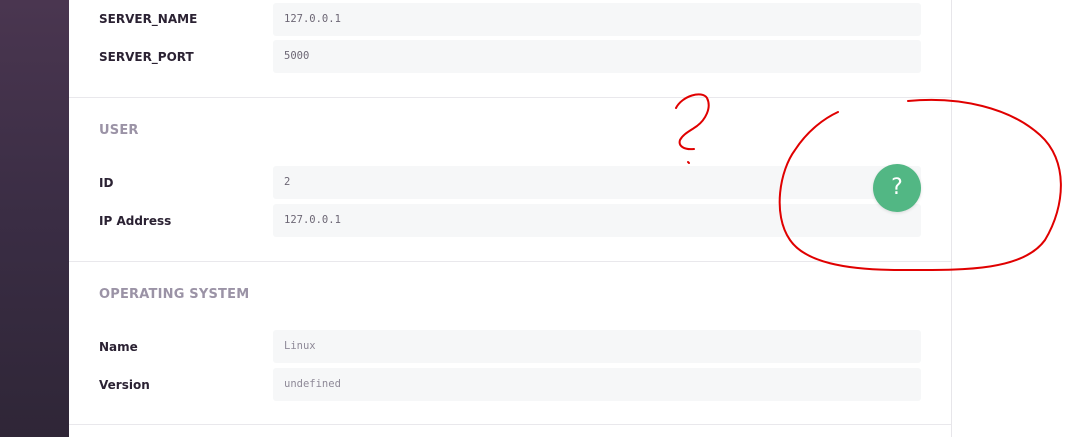  Describe the element at coordinates (597, 220) in the screenshot. I see `user-ip-value: 127.0.0.1` at that location.